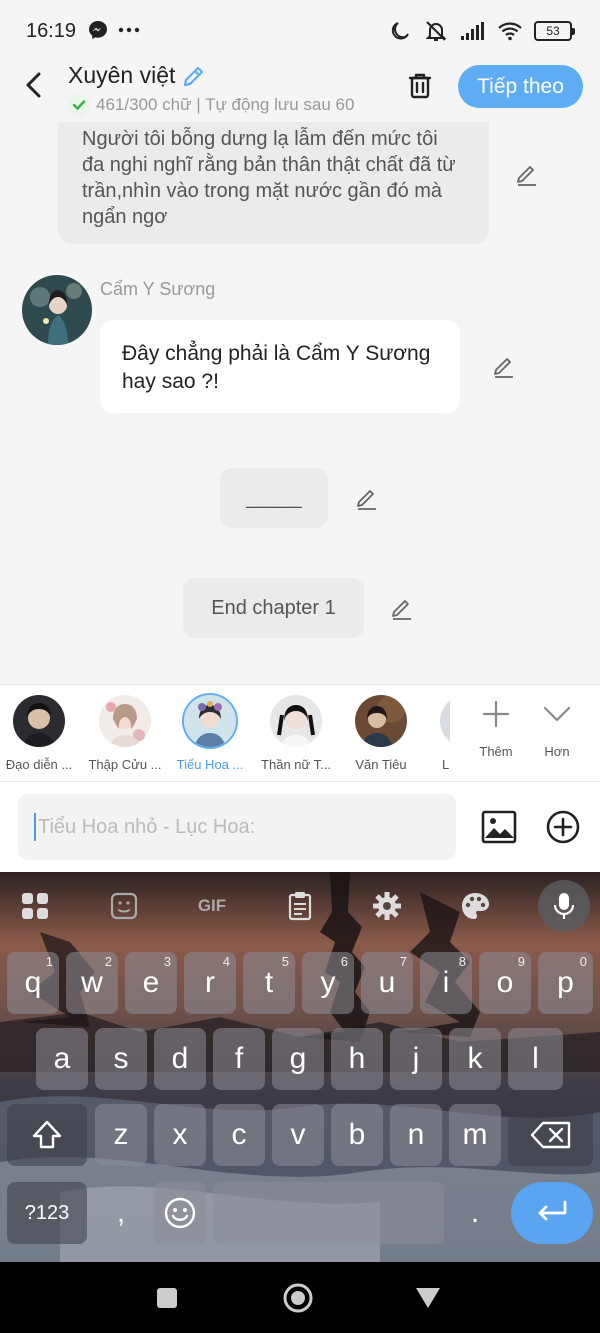  I want to click on key: d, so click(180, 1059).